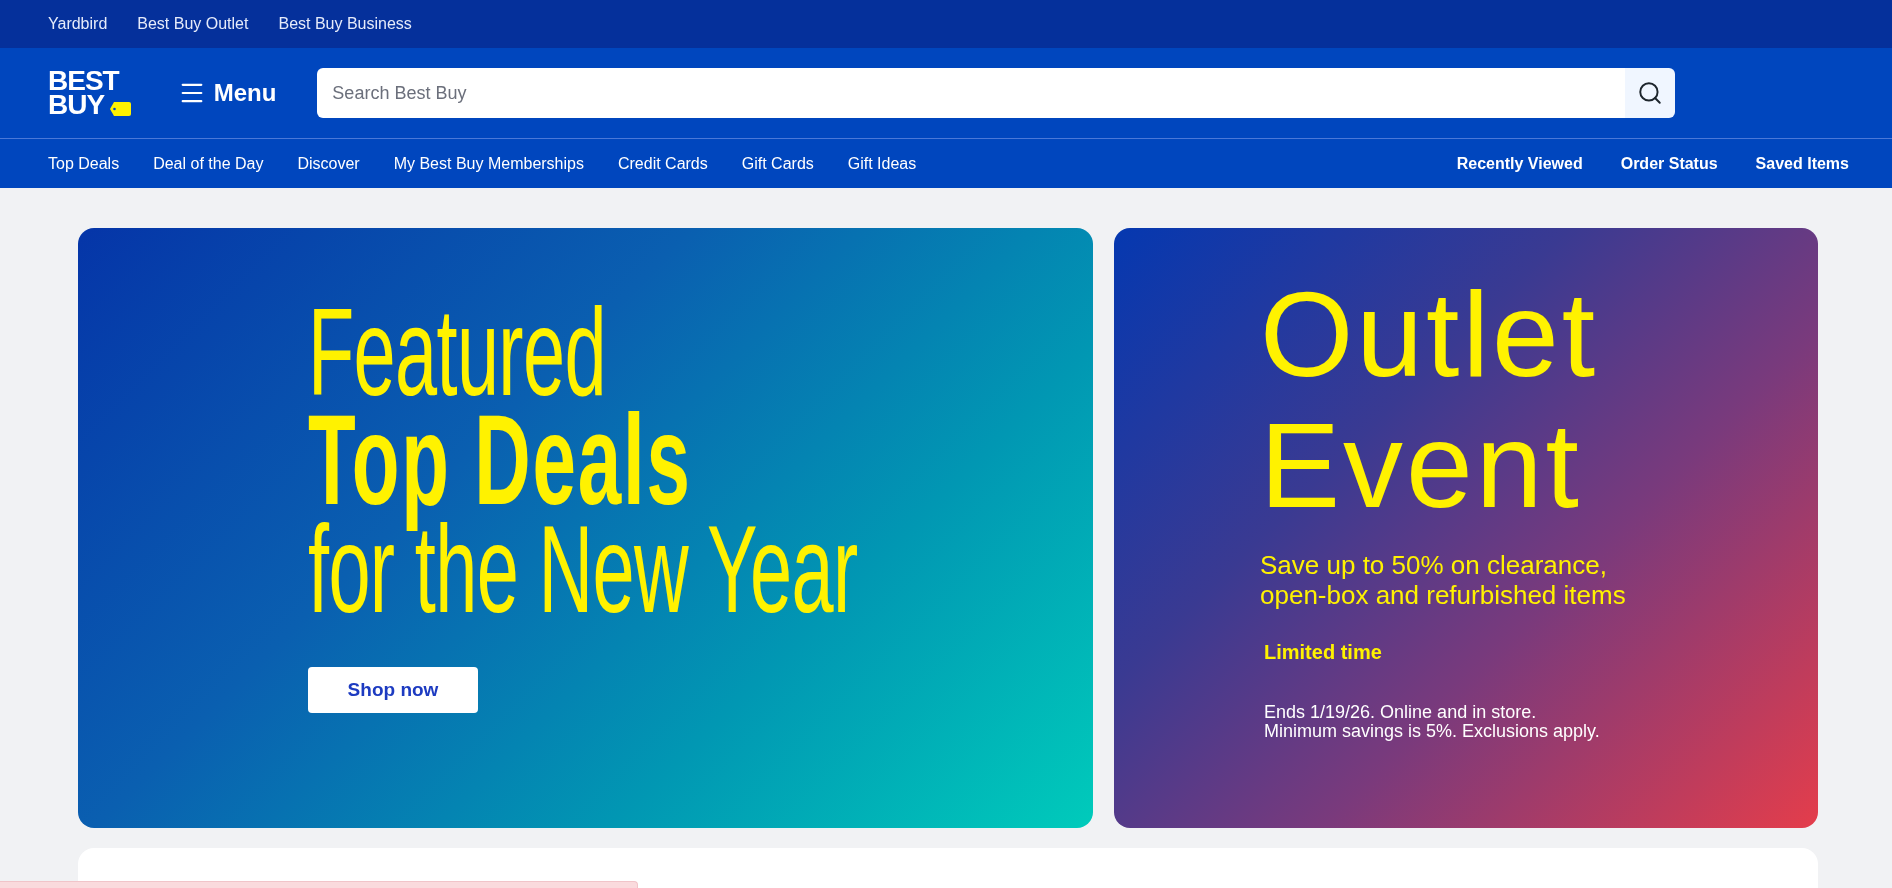  What do you see at coordinates (1323, 652) in the screenshot?
I see `limited-time-label: Limited time` at bounding box center [1323, 652].